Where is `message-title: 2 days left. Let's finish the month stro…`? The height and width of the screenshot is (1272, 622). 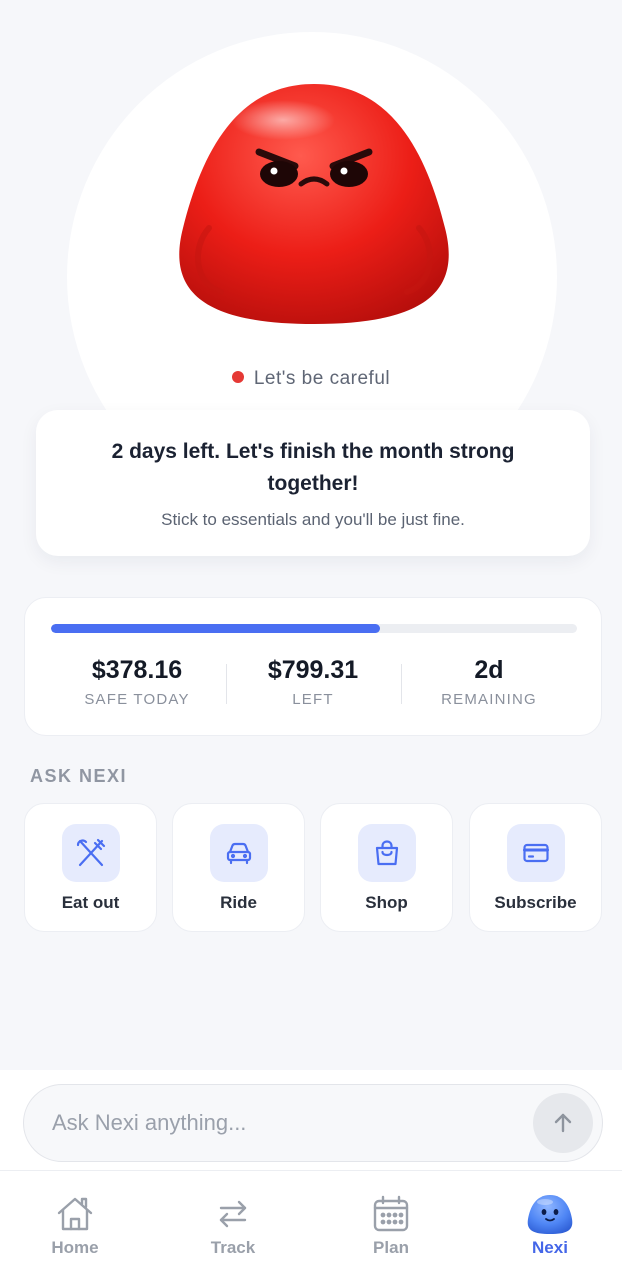
message-title: 2 days left. Let's finish the month stro… is located at coordinates (313, 467).